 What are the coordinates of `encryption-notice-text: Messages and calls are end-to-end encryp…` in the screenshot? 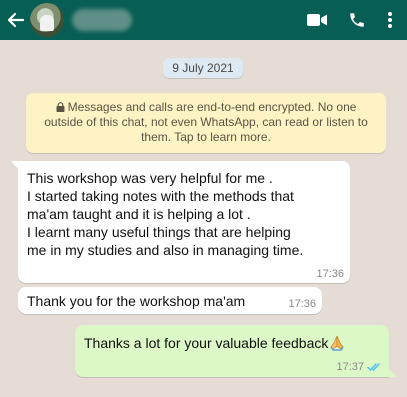 It's located at (206, 122).